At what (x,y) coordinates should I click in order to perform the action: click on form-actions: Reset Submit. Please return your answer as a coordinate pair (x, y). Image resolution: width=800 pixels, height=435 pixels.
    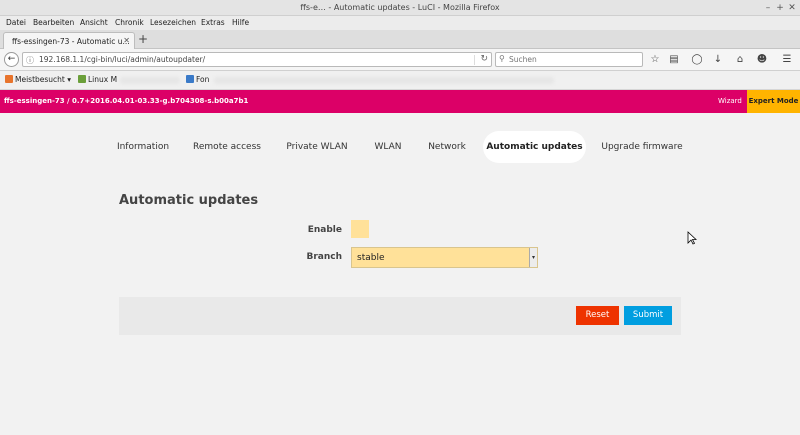
    Looking at the image, I should click on (400, 316).